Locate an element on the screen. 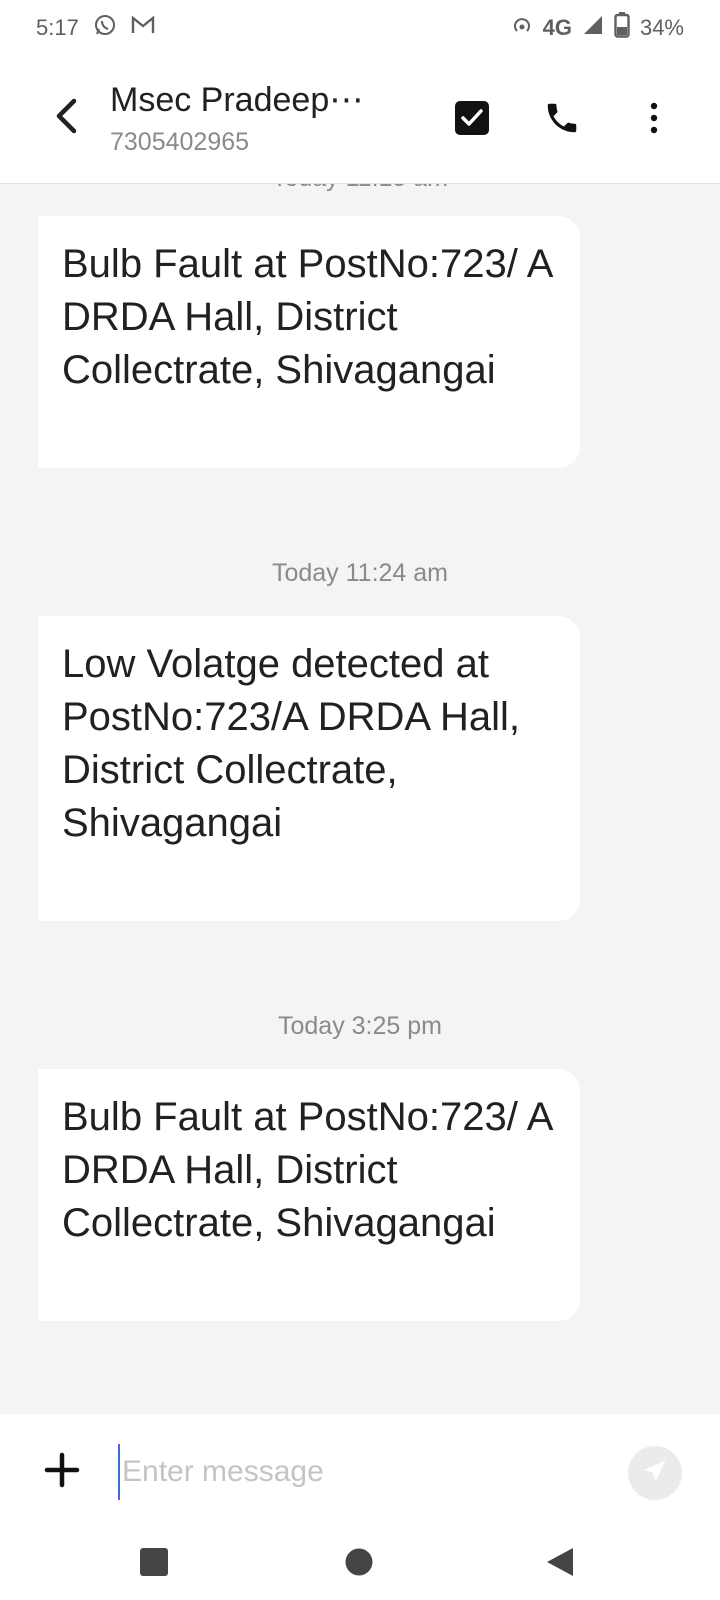  gmail-icon is located at coordinates (143, 28).